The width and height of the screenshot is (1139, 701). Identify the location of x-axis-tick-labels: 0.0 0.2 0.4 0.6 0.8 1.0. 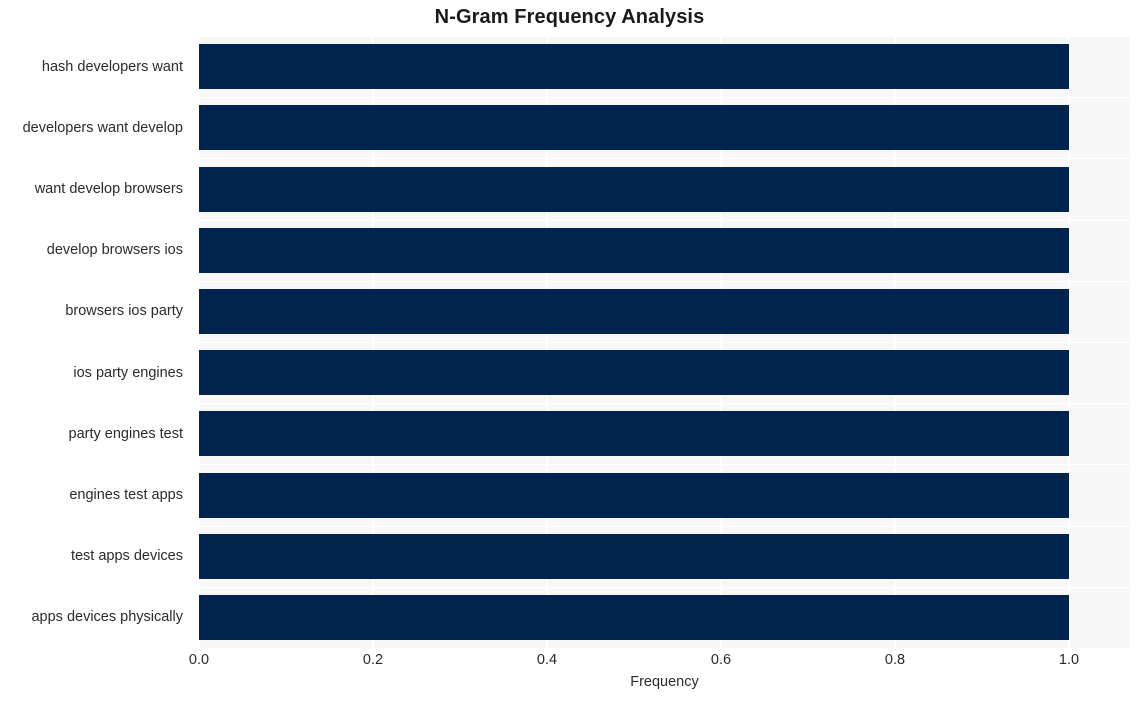
(659, 663).